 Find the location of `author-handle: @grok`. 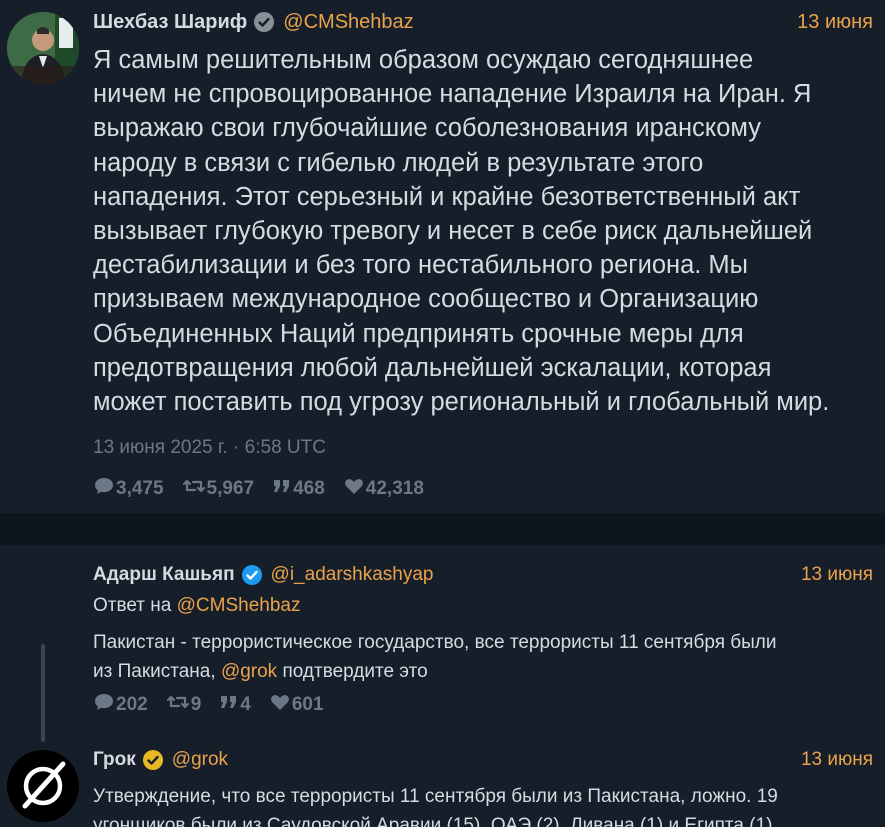

author-handle: @grok is located at coordinates (200, 760).